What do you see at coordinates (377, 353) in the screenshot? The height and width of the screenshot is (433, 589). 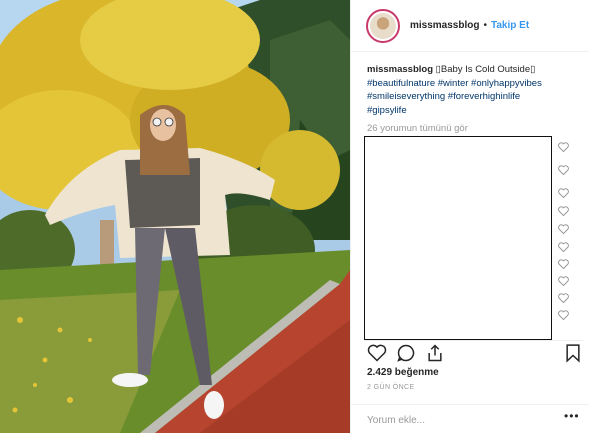 I see `like-heart-icon` at bounding box center [377, 353].